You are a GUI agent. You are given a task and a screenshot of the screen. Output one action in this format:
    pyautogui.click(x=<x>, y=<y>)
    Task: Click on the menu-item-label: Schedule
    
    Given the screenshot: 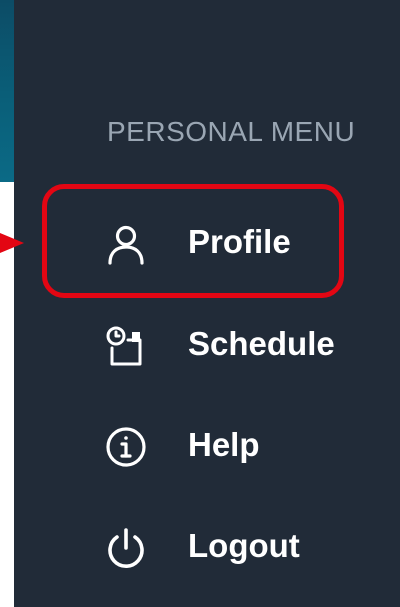 What is the action you would take?
    pyautogui.click(x=261, y=343)
    